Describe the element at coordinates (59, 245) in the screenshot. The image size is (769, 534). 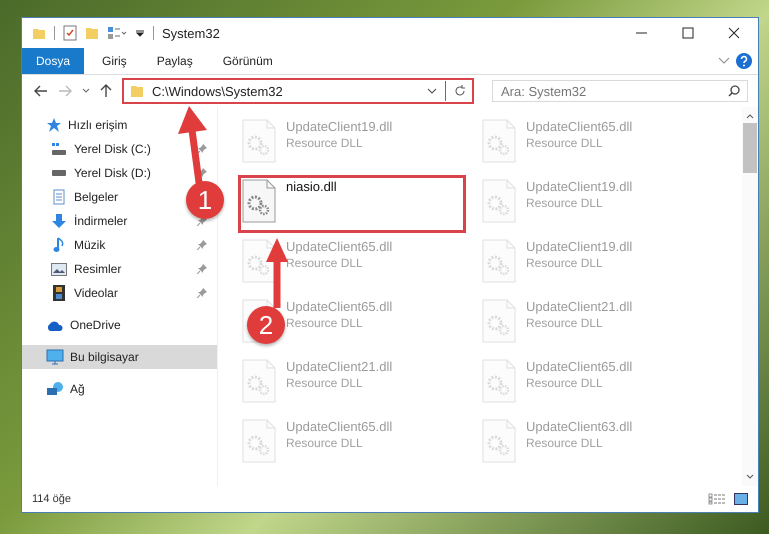
I see `music-note-icon` at that location.